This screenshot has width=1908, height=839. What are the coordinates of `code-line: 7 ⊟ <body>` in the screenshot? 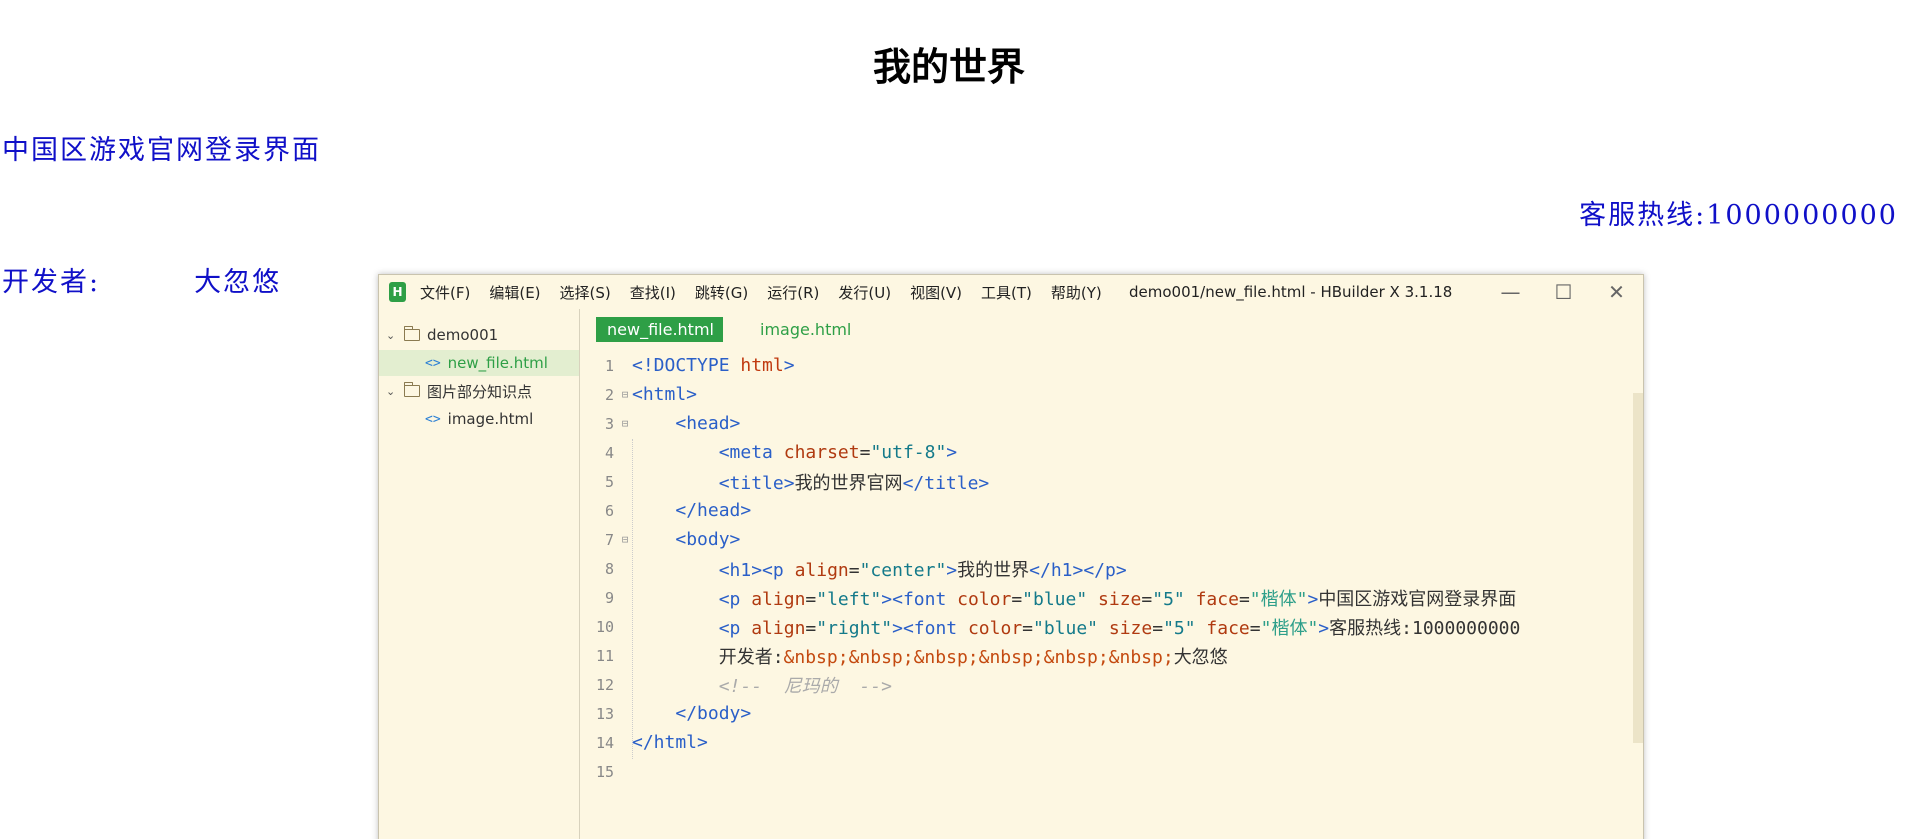 It's located at (660, 539).